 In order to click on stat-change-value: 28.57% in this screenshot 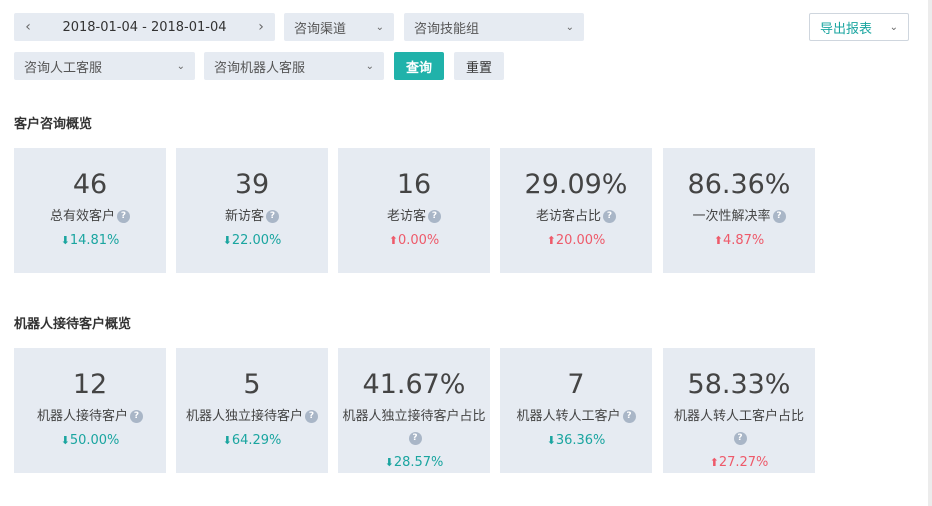, I will do `click(418, 462)`.